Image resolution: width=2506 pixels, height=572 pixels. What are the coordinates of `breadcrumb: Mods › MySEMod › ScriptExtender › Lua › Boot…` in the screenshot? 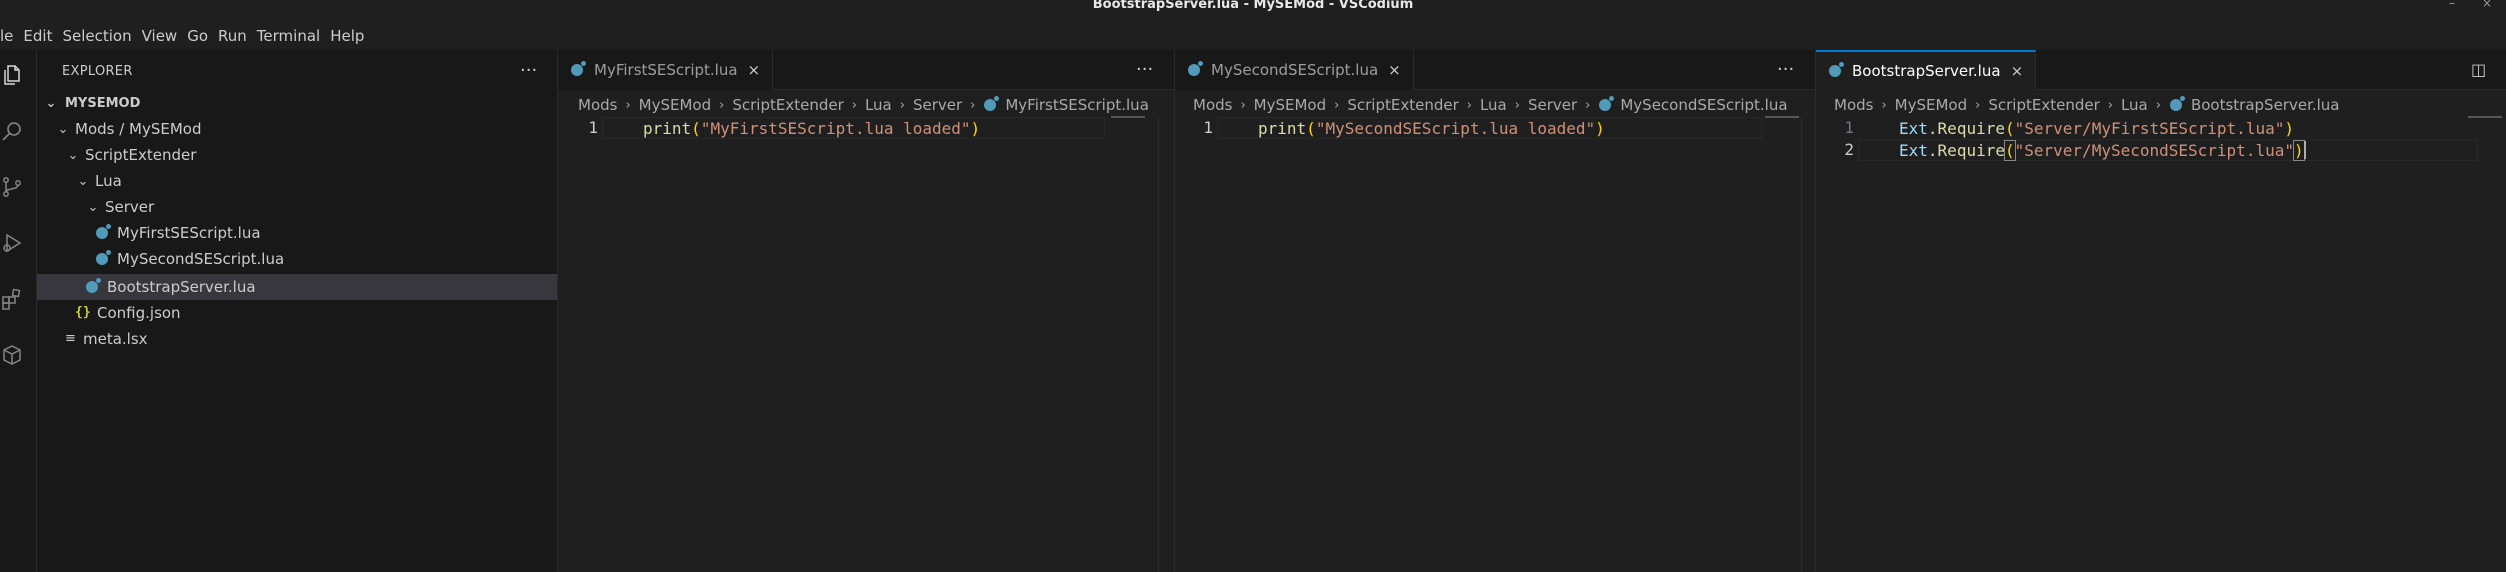 It's located at (2087, 105).